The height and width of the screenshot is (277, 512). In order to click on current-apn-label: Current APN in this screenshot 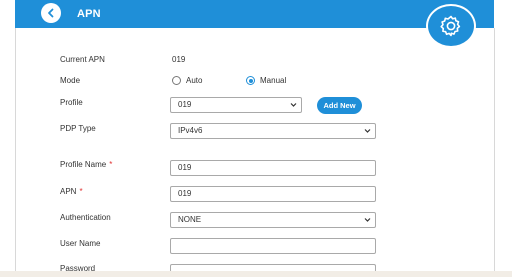, I will do `click(82, 59)`.